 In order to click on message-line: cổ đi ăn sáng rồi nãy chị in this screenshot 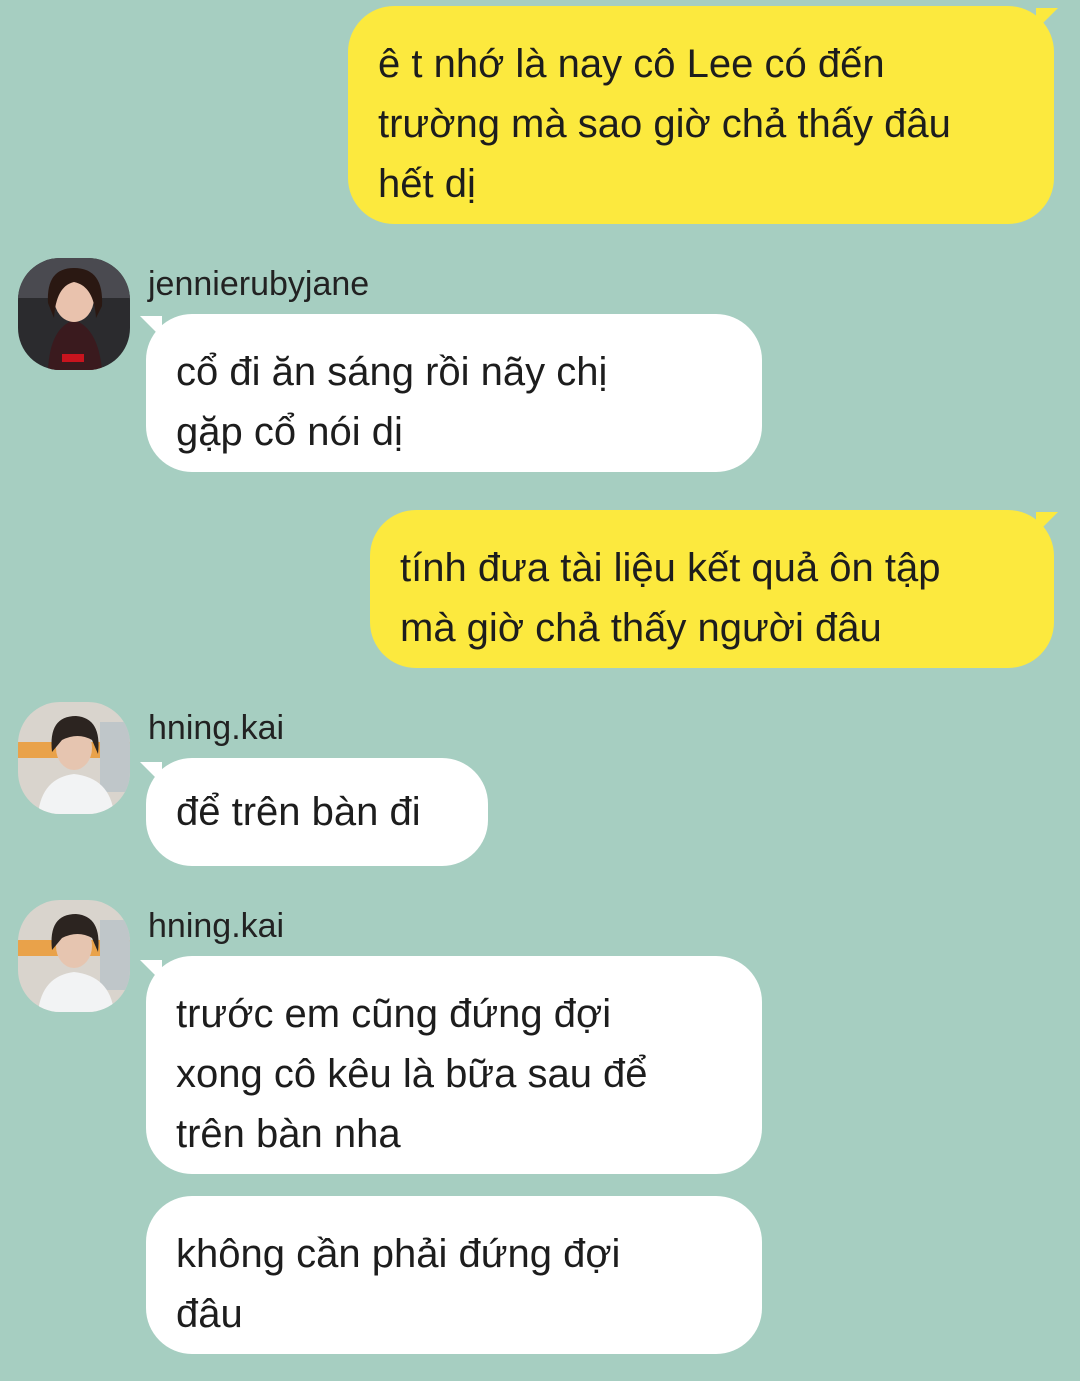, I will do `click(392, 372)`.